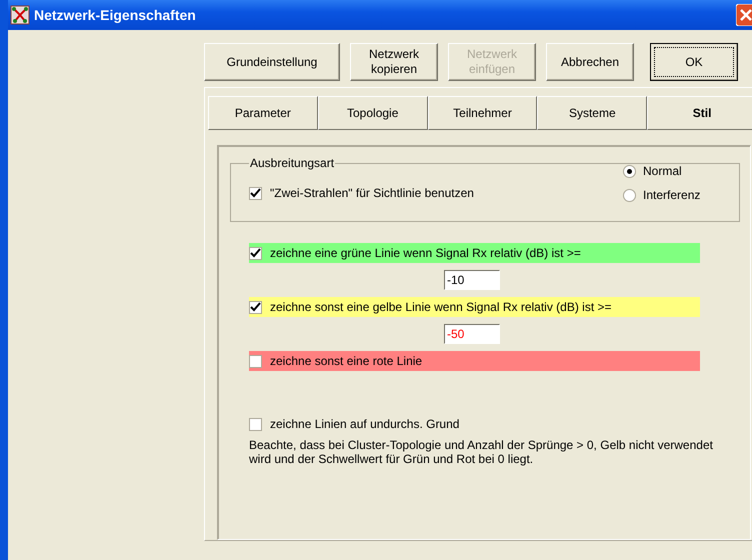 Image resolution: width=752 pixels, height=560 pixels. What do you see at coordinates (472, 334) in the screenshot?
I see `threshold-field: -50` at bounding box center [472, 334].